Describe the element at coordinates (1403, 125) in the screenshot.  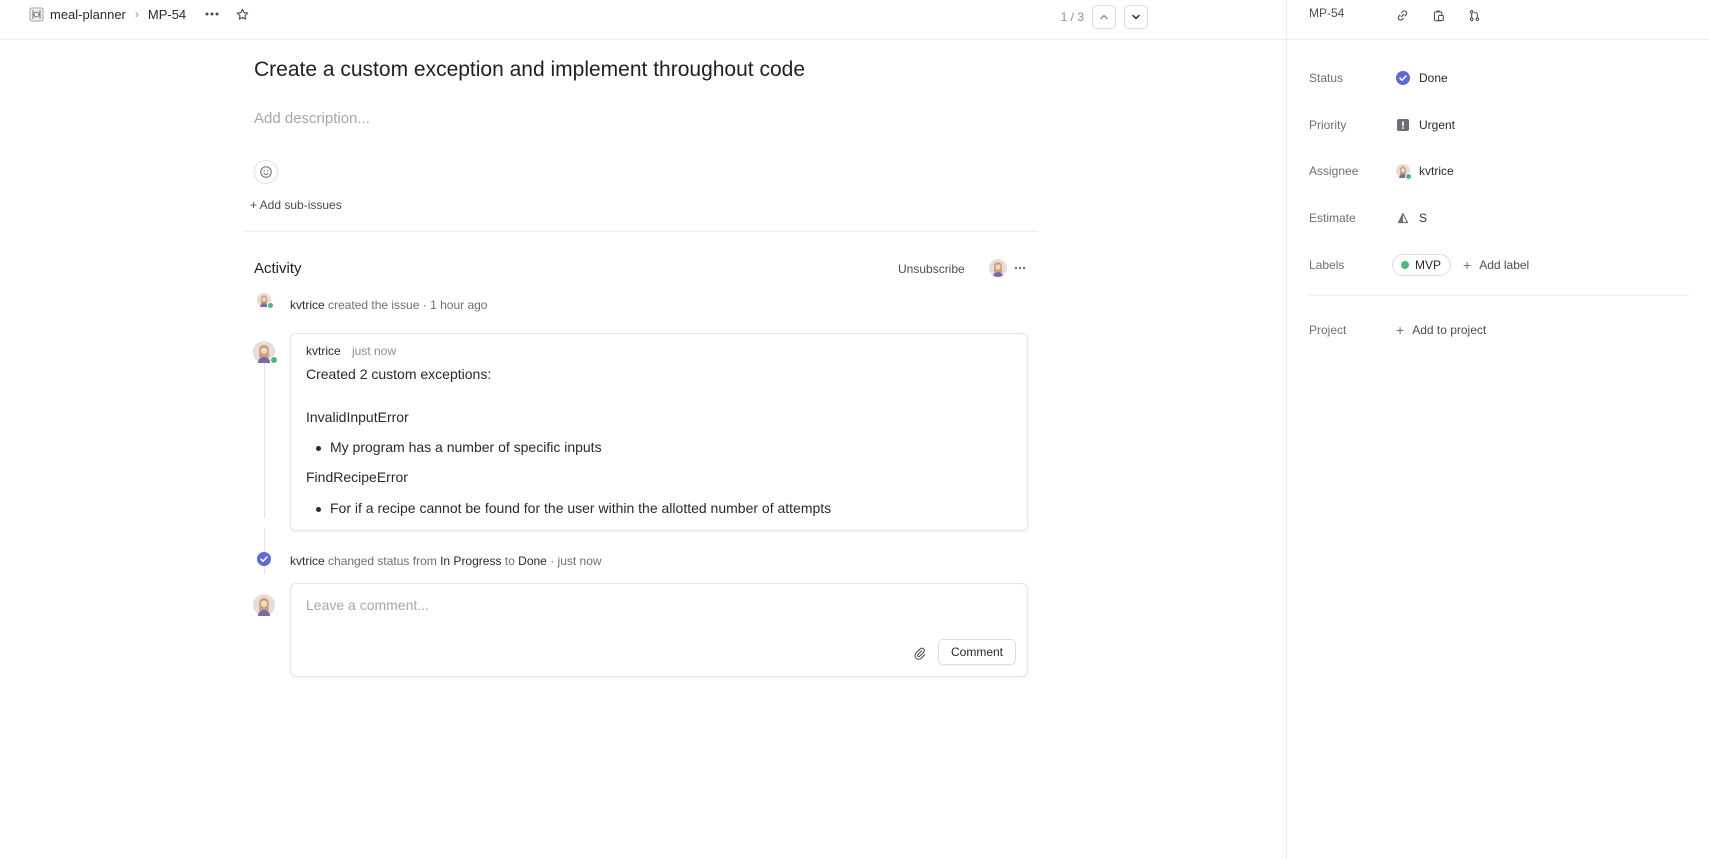
I see `urgent-priority-icon` at that location.